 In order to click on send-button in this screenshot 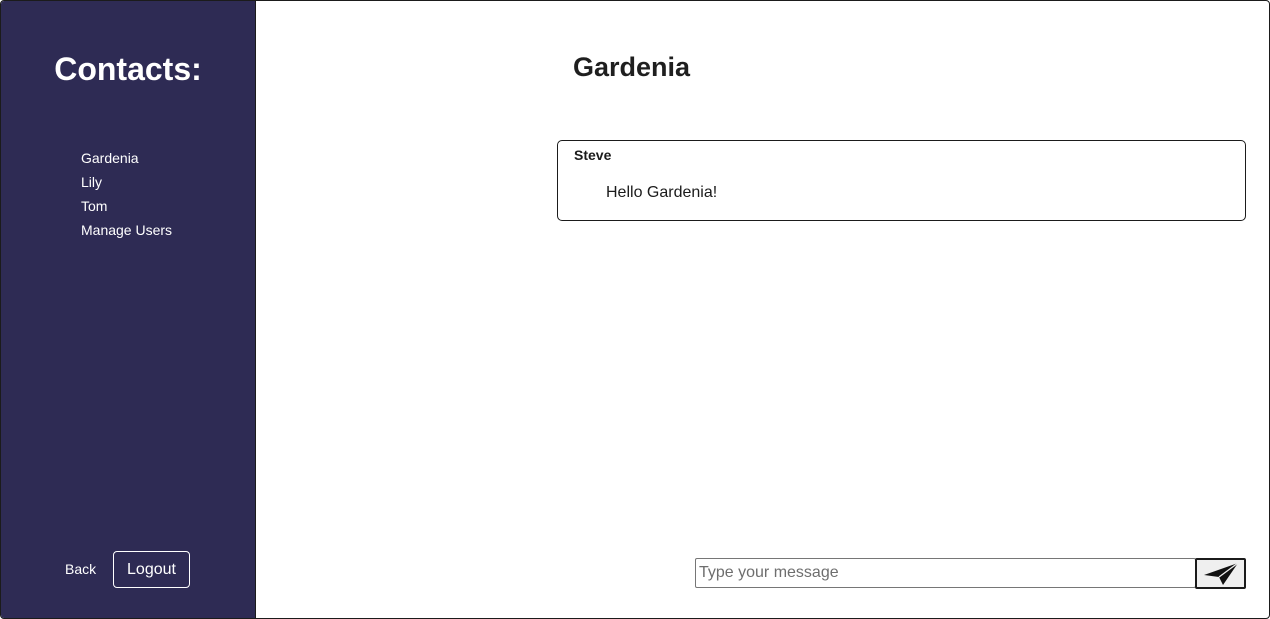, I will do `click(1220, 573)`.